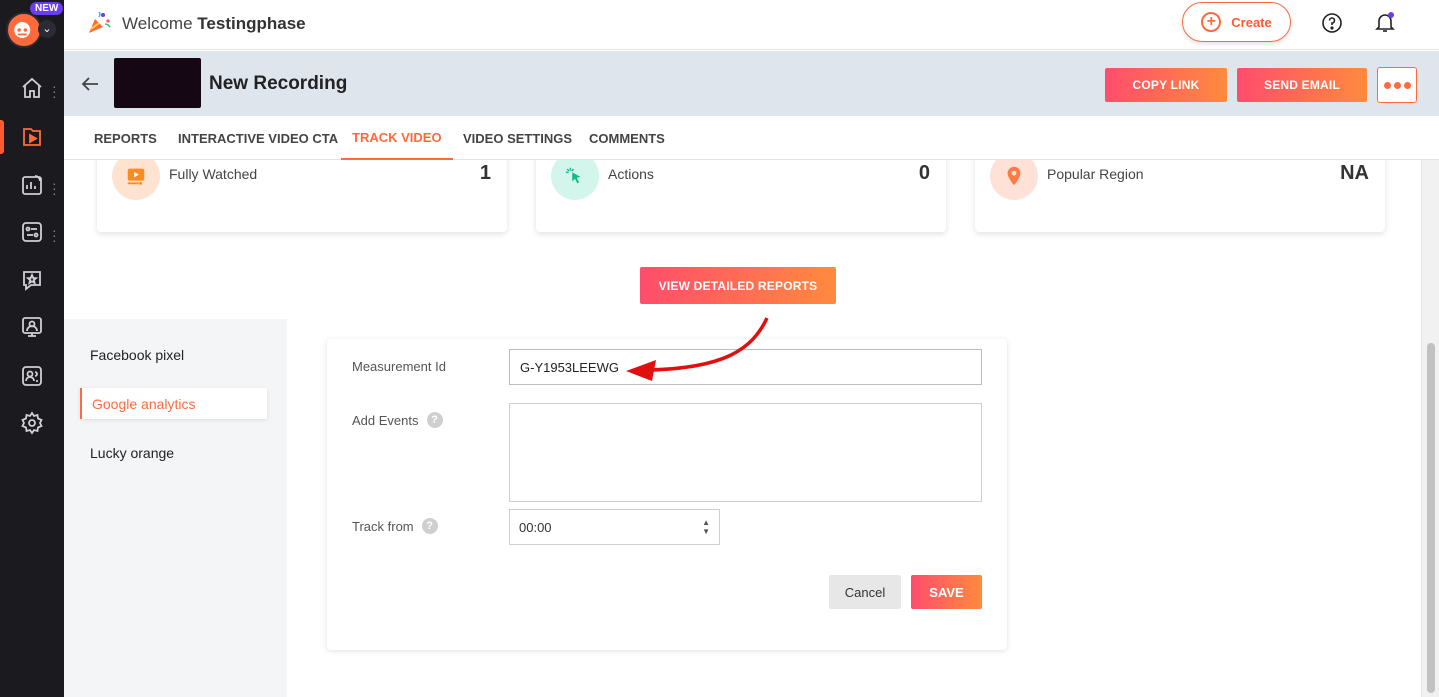 The height and width of the screenshot is (697, 1439). Describe the element at coordinates (627, 138) in the screenshot. I see `tab-comments: COMMENTS` at that location.